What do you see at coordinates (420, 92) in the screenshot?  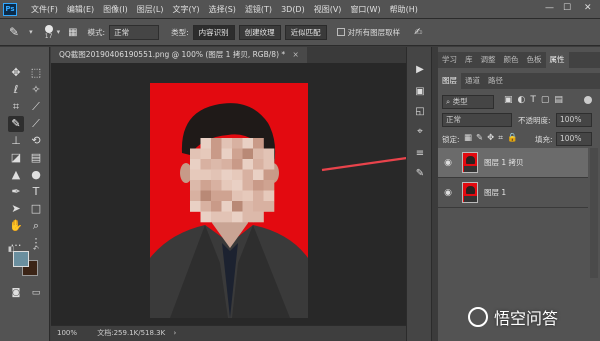 I see `info-panel-icon: ▣` at bounding box center [420, 92].